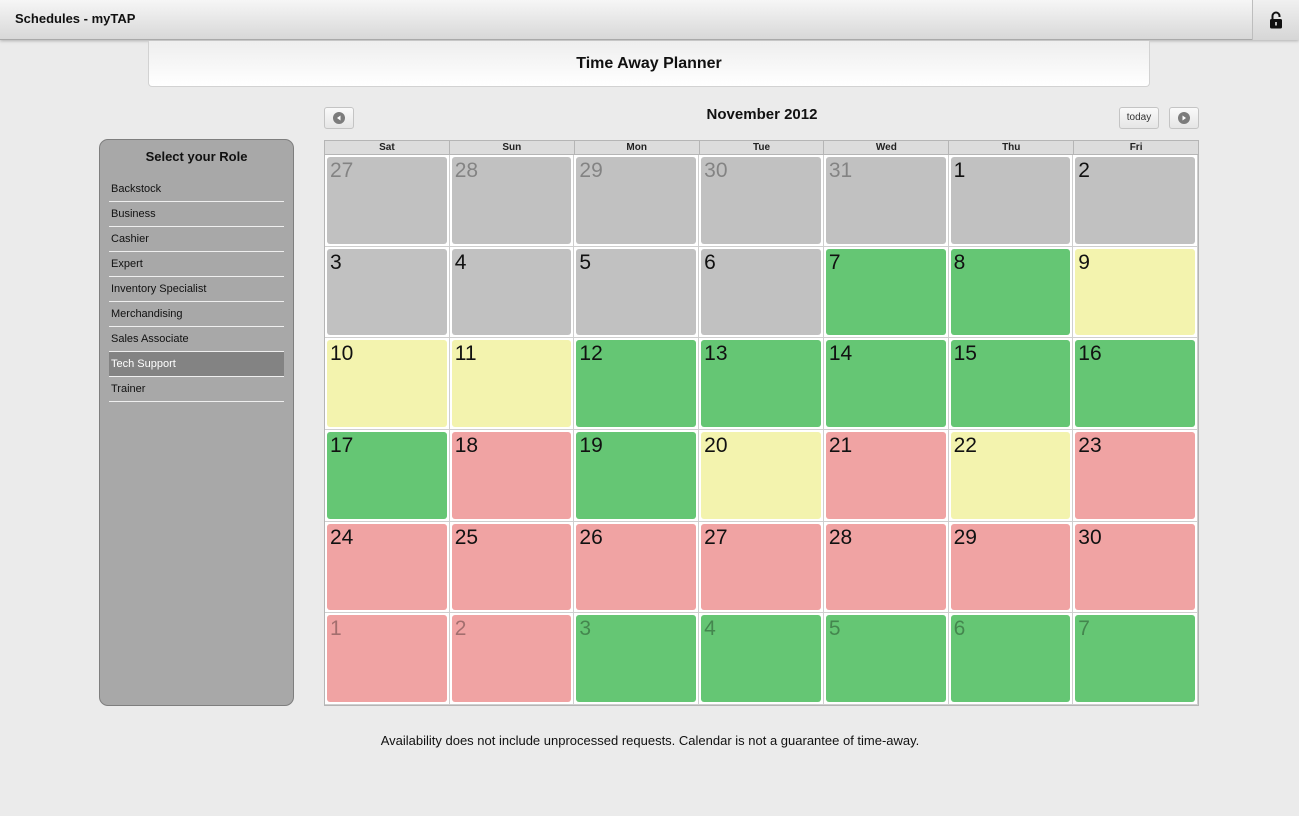 Image resolution: width=1299 pixels, height=816 pixels. I want to click on calendar-day-cell: 18, so click(512, 475).